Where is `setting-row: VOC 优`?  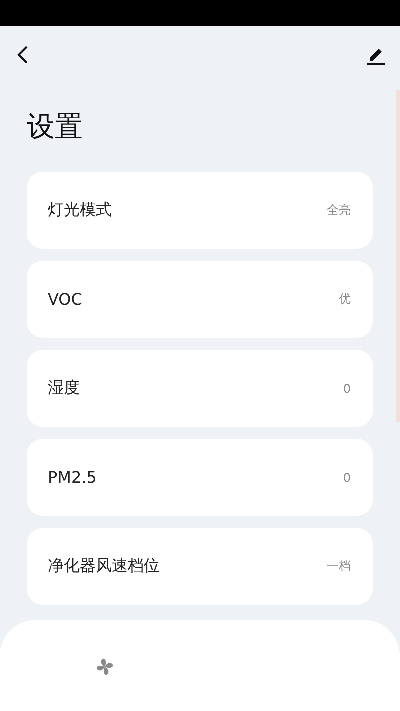 setting-row: VOC 优 is located at coordinates (200, 299).